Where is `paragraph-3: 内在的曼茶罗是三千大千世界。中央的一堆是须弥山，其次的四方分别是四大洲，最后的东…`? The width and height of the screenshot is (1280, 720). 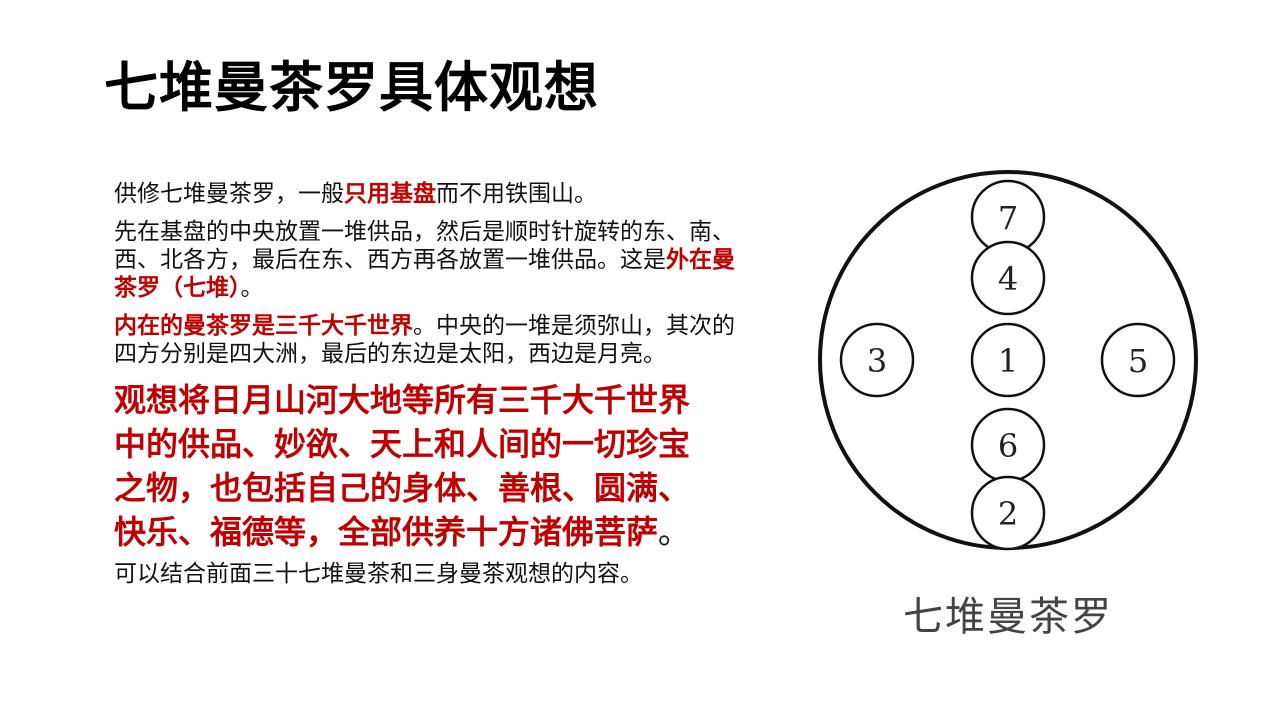 paragraph-3: 内在的曼茶罗是三千大千世界。中央的一堆是须弥山，其次的四方分别是四大洲，最后的东… is located at coordinates (434, 340).